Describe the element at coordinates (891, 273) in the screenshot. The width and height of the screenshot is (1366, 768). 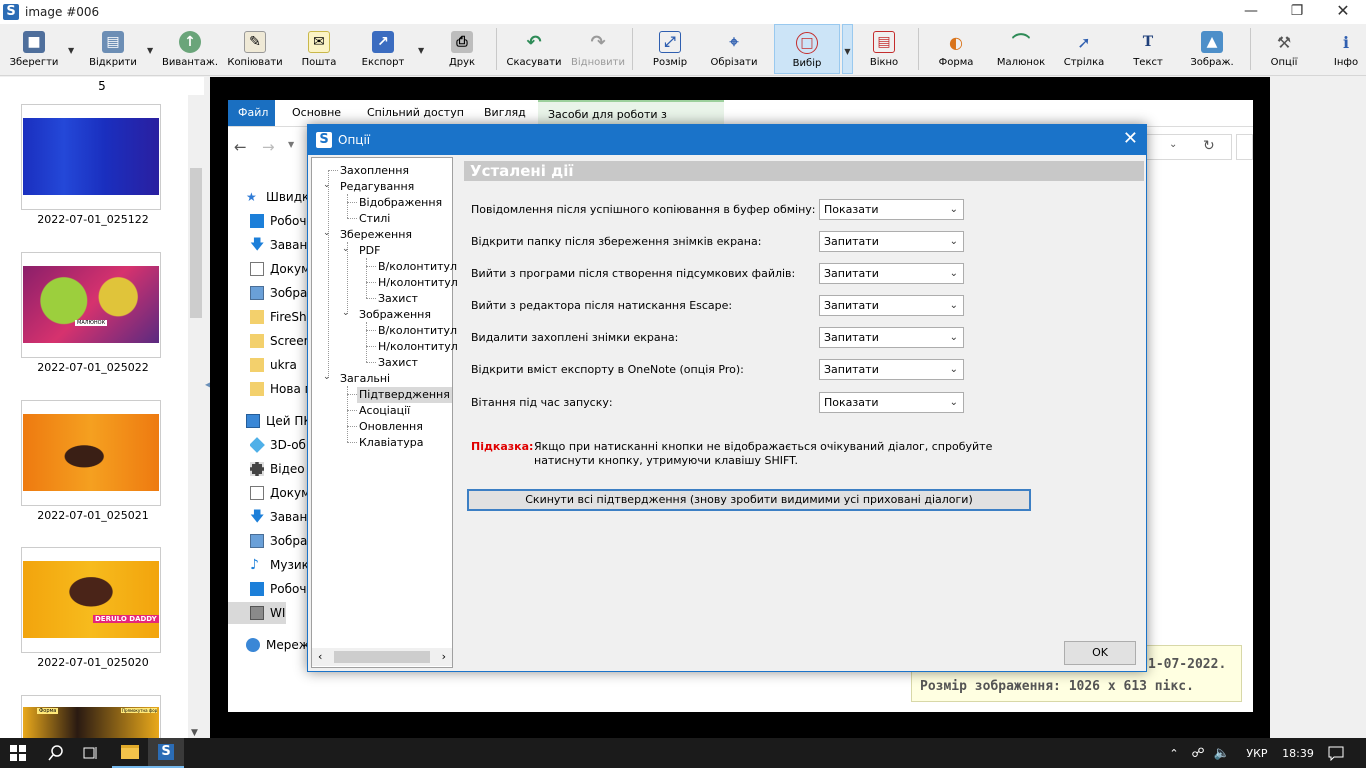
I see `exit-after-files-select: Запитати ⌄` at that location.